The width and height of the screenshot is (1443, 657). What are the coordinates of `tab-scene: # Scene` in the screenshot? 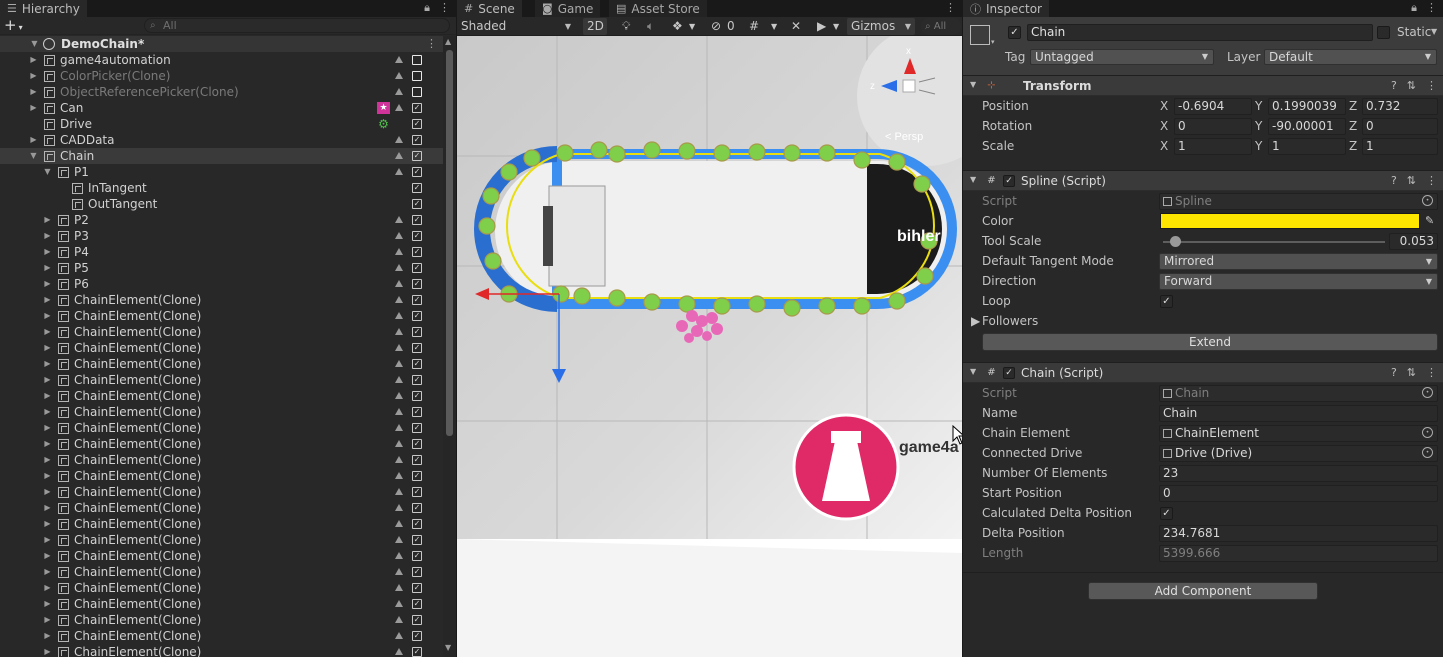 It's located at (489, 8).